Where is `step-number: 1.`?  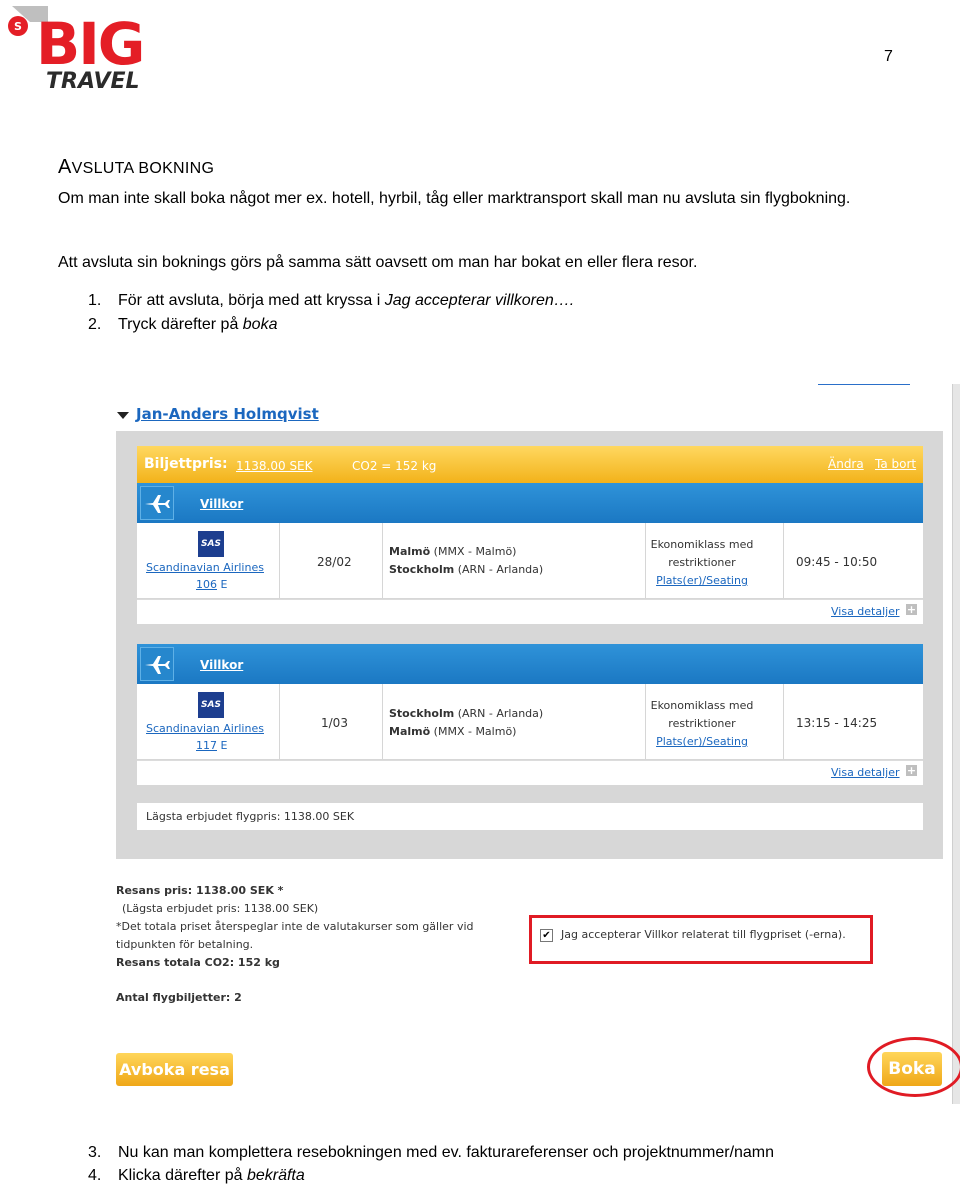
step-number: 1. is located at coordinates (95, 300).